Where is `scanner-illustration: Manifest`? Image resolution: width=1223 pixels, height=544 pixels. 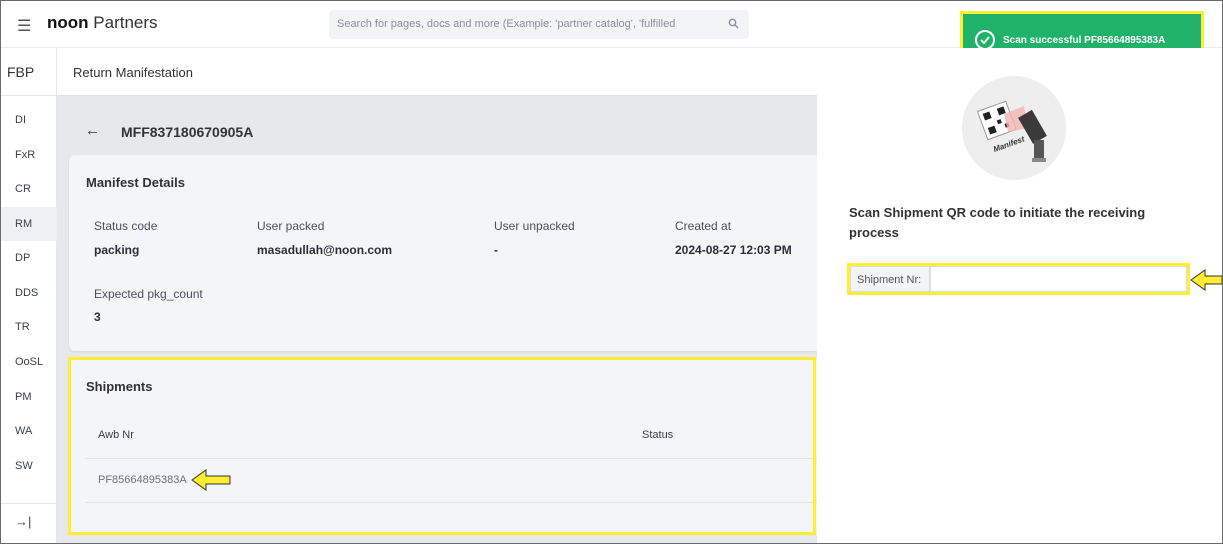
scanner-illustration: Manifest is located at coordinates (1014, 128).